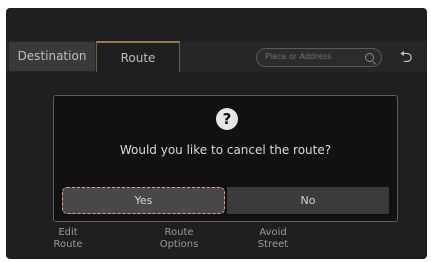  Describe the element at coordinates (298, 56) in the screenshot. I see `search-placeholder: Place or Address` at that location.